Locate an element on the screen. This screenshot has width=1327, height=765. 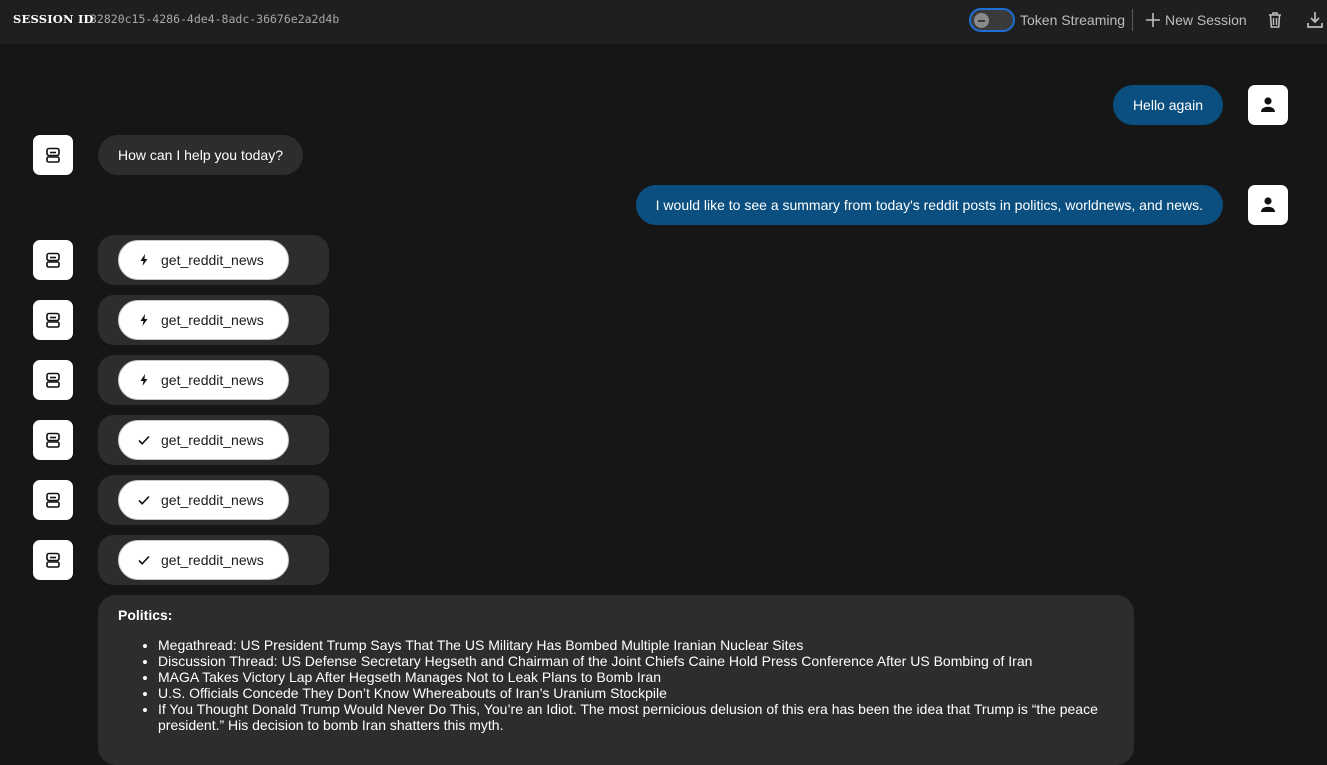
new-session-button: New Session is located at coordinates (1196, 20).